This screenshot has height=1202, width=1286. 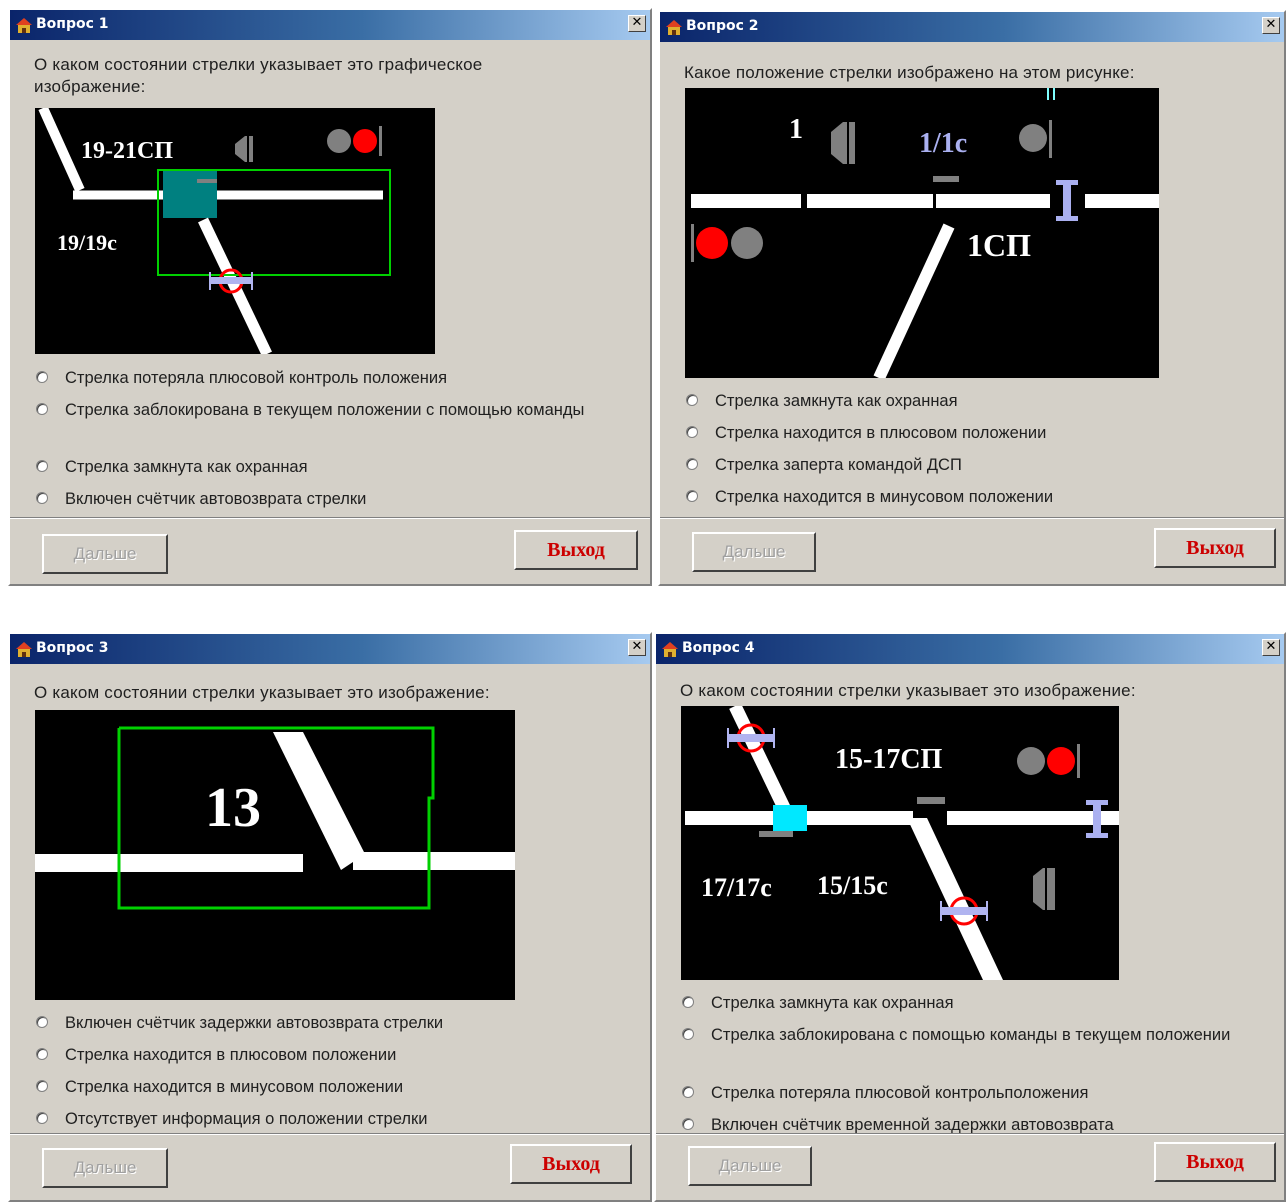 I want to click on track-diagram-svg: 13, so click(x=275, y=818).